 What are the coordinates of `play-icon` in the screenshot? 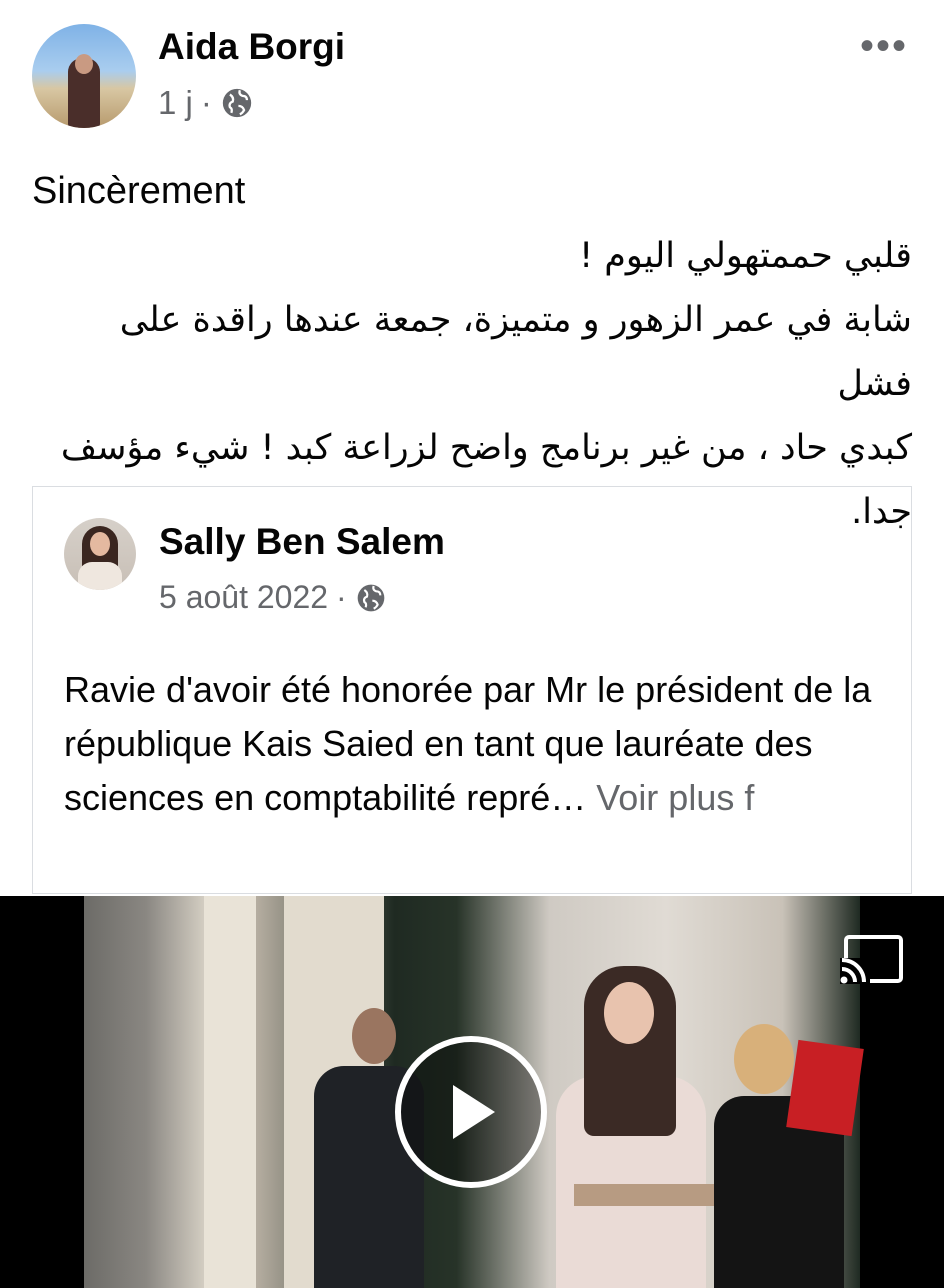 It's located at (474, 1112).